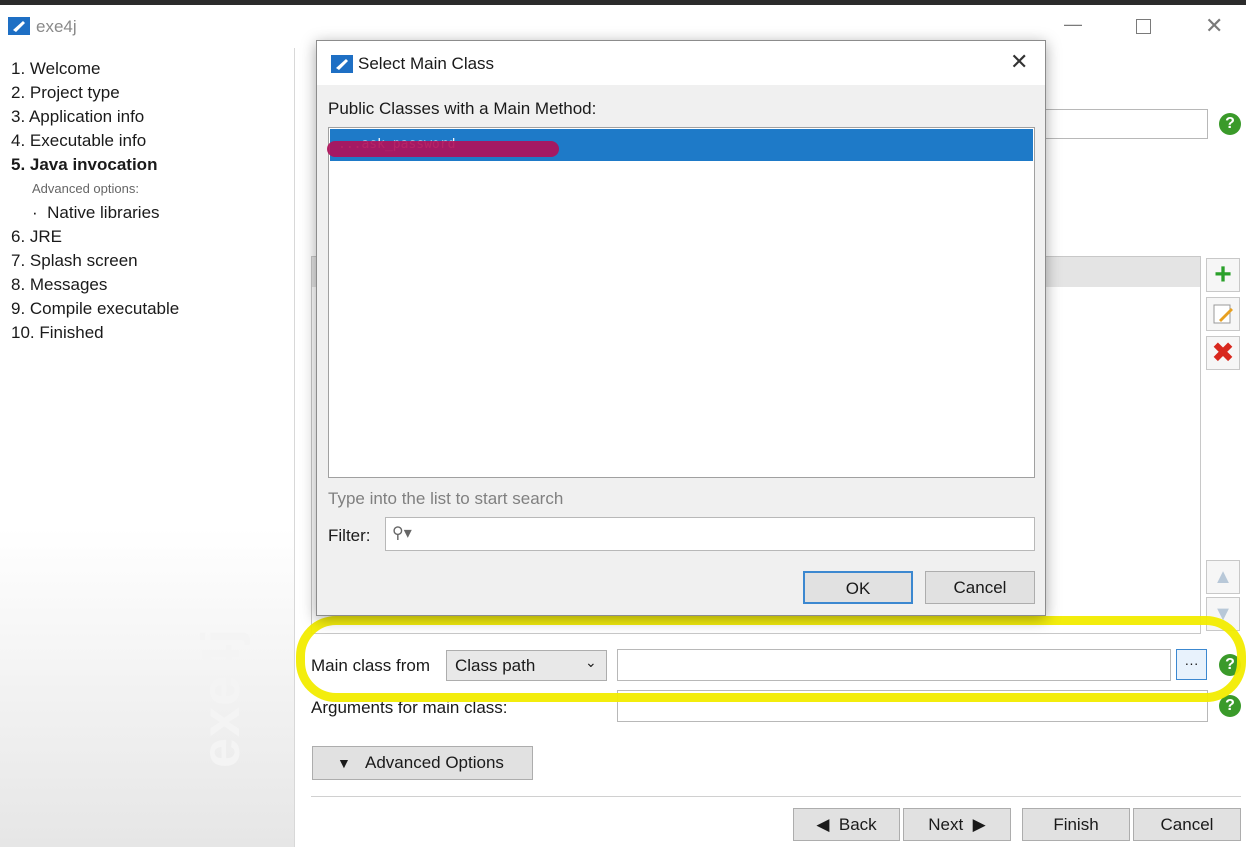  What do you see at coordinates (681, 63) in the screenshot?
I see `dialog-titlebar: Select Main Class ✕` at bounding box center [681, 63].